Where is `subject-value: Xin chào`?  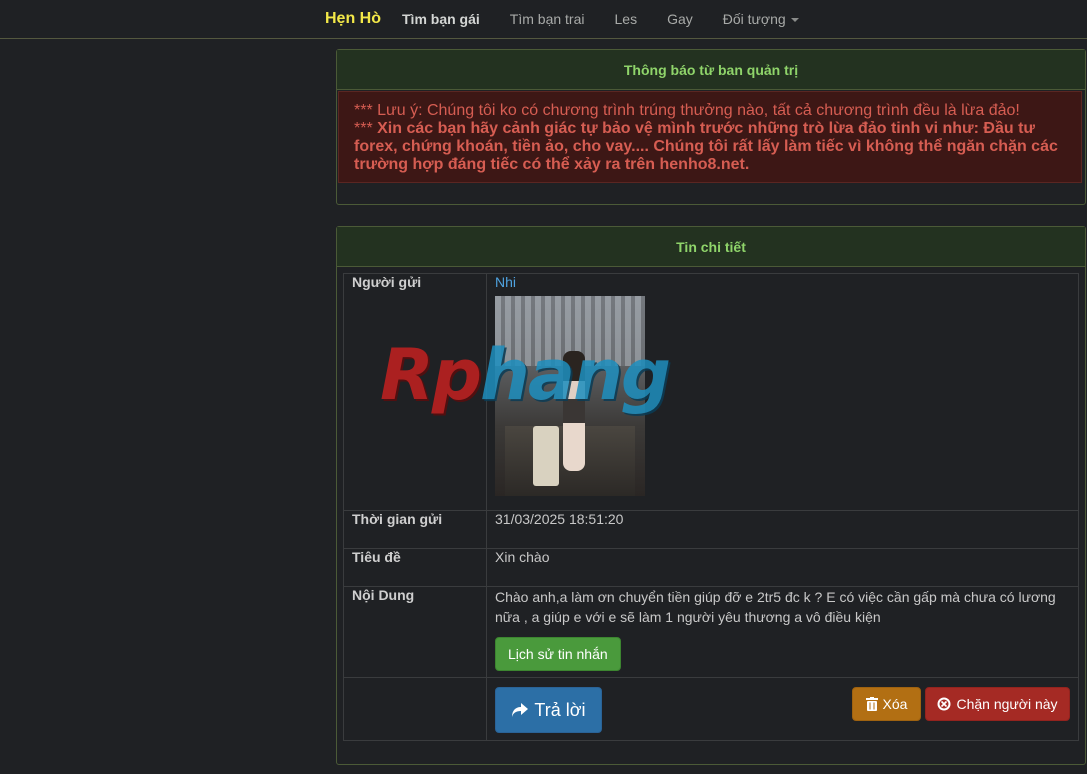 subject-value: Xin chào is located at coordinates (782, 567).